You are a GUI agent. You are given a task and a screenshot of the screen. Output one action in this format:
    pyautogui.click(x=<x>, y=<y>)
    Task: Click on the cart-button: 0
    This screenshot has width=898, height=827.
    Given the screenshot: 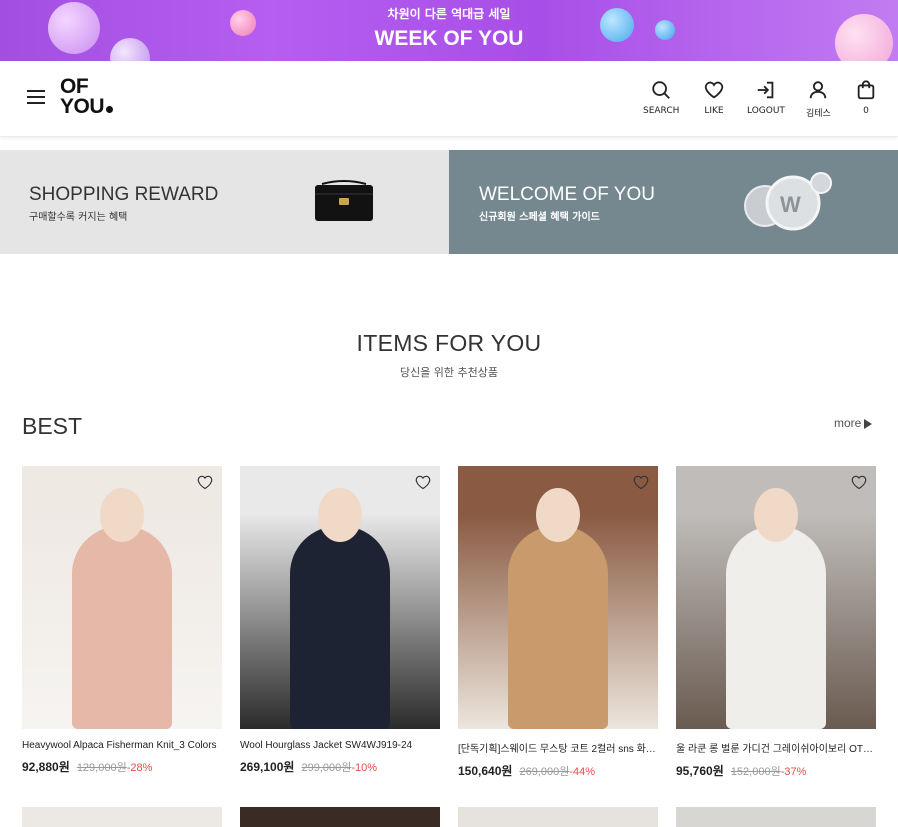 What is the action you would take?
    pyautogui.click(x=866, y=97)
    